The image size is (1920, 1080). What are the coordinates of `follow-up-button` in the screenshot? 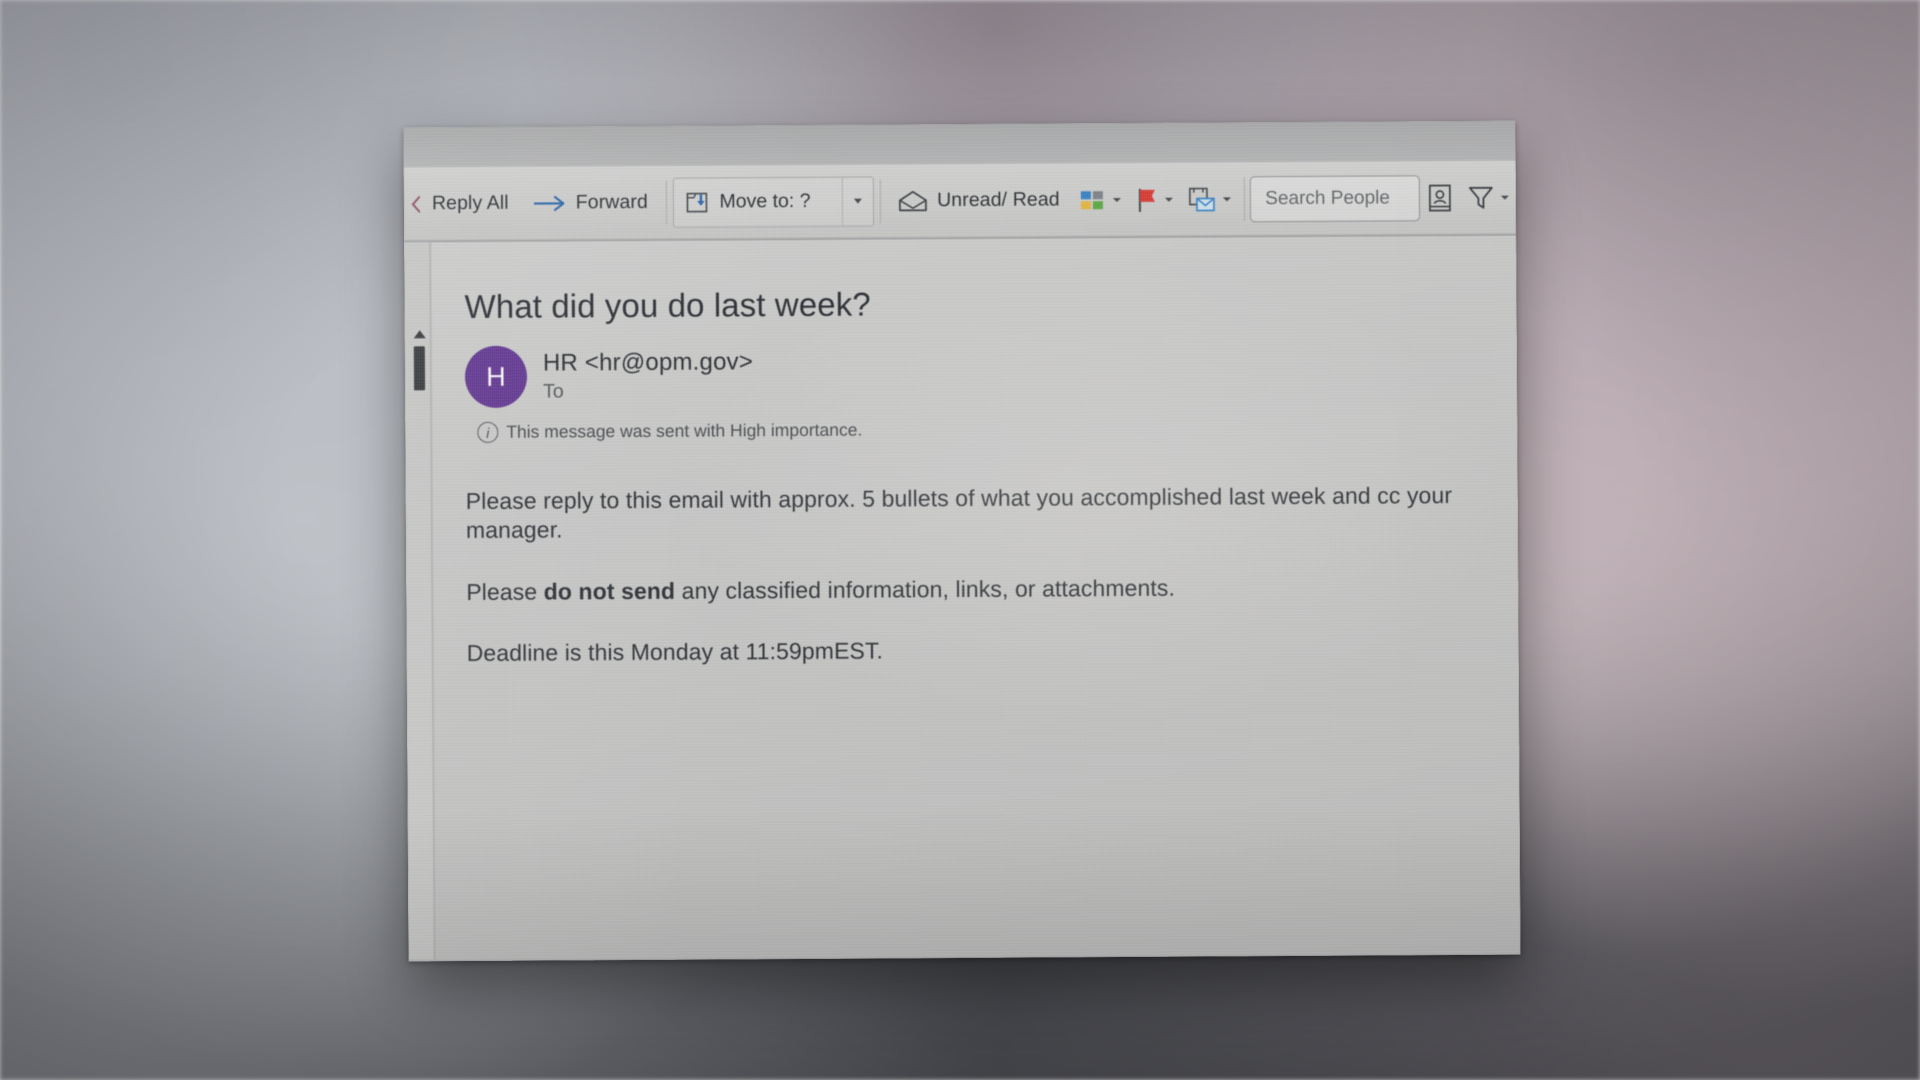 It's located at (1209, 199).